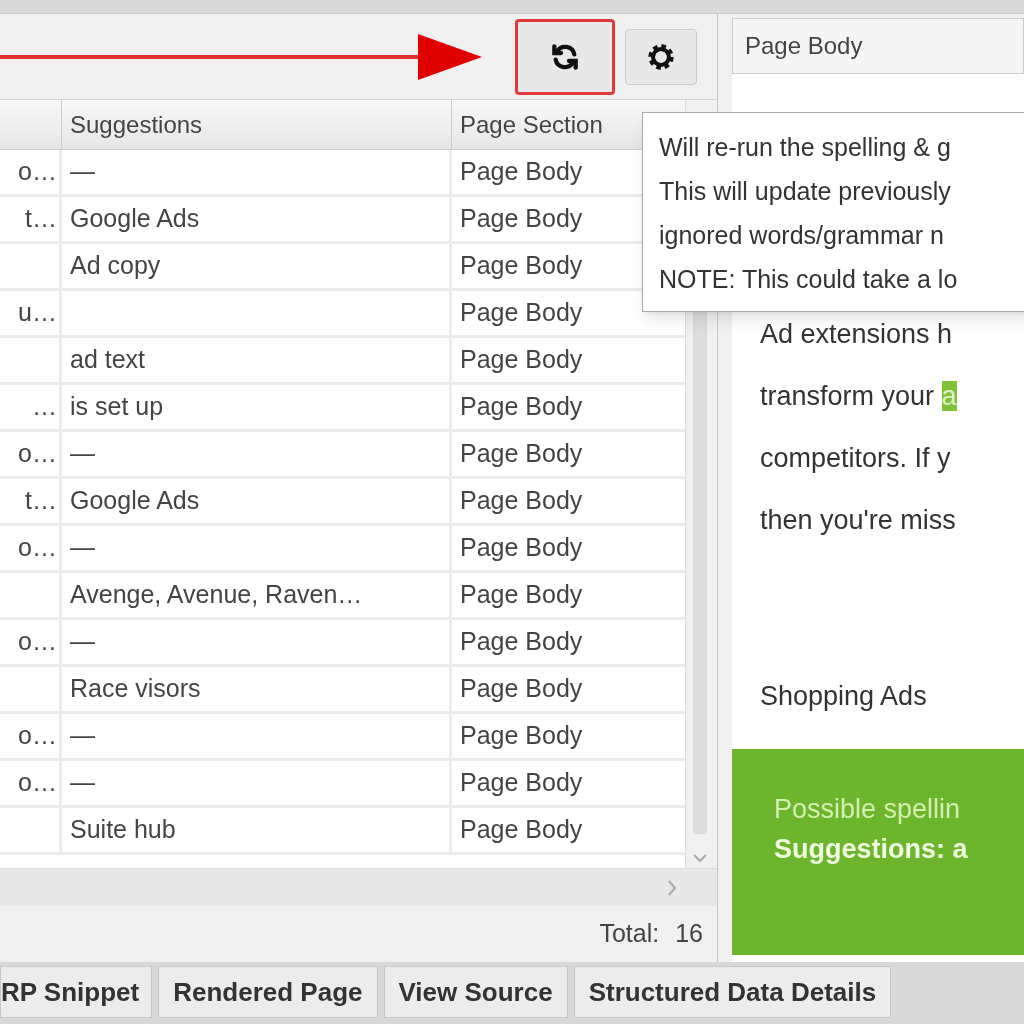 This screenshot has height=1024, width=1024. Describe the element at coordinates (732, 992) in the screenshot. I see `tab: Structured Data Details` at that location.